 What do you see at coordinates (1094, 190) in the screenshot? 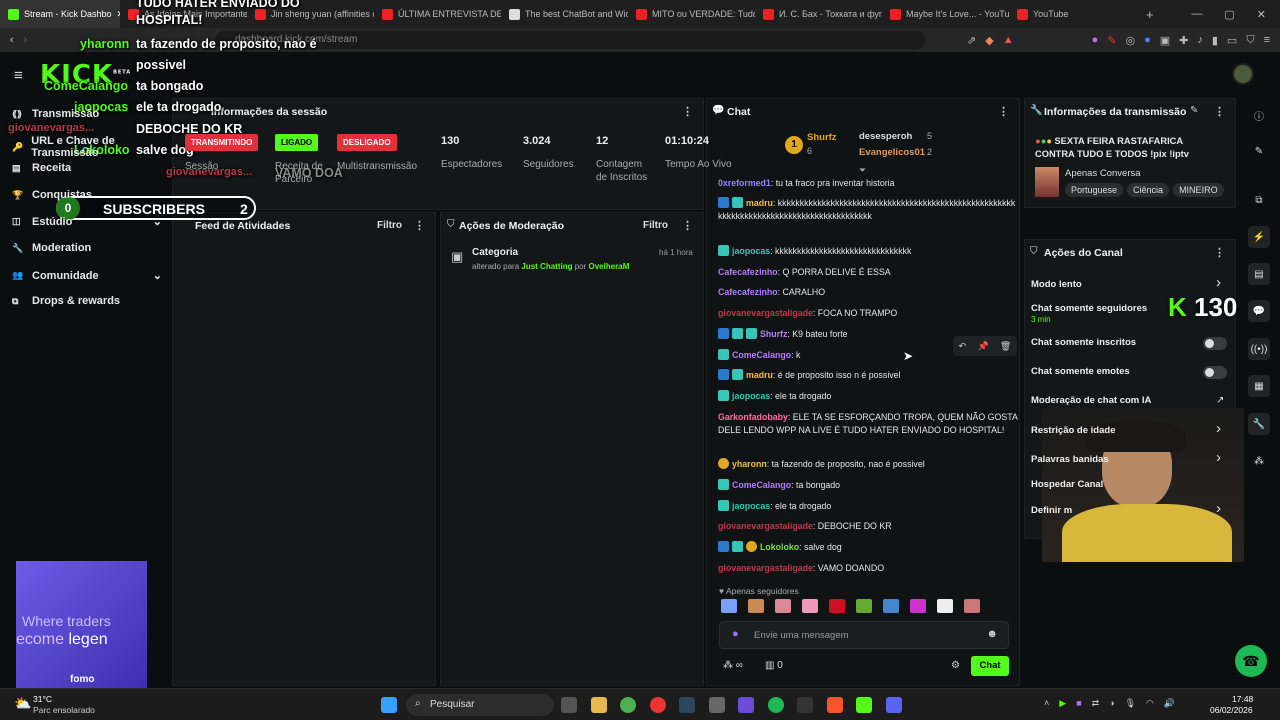
I see `stream-tag: Portuguese` at bounding box center [1094, 190].